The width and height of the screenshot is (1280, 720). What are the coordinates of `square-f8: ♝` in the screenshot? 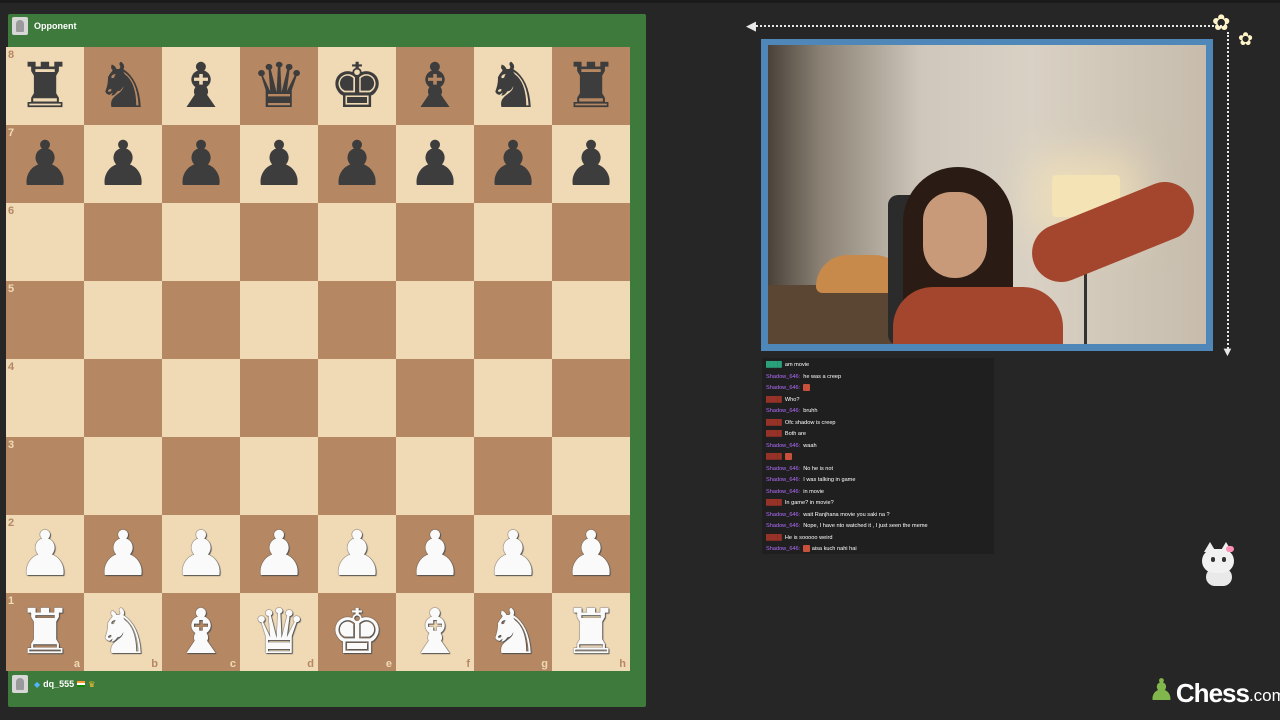 It's located at (435, 86).